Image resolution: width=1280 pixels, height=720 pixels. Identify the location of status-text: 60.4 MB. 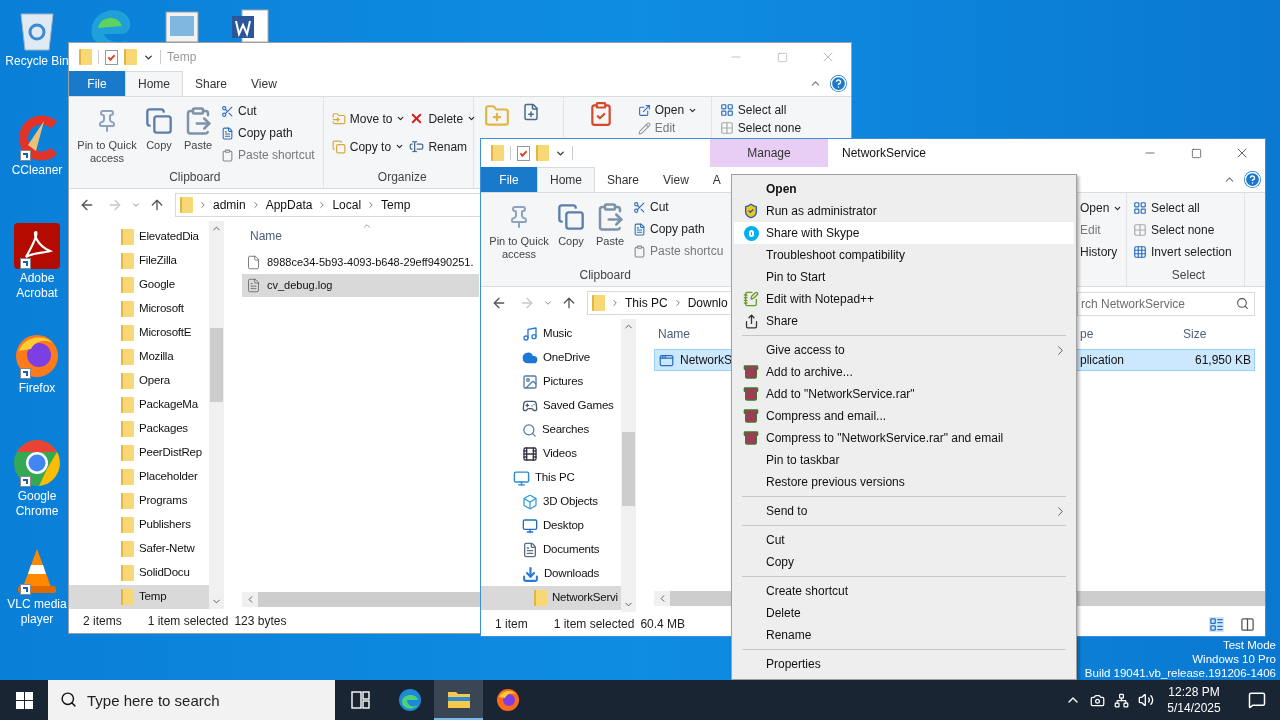
(663, 624).